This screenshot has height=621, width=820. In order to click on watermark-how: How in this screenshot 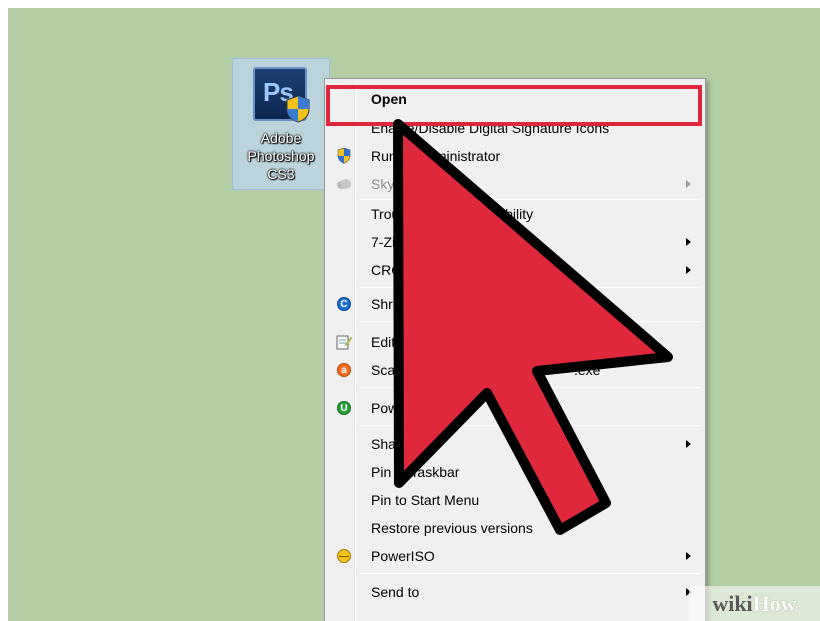, I will do `click(774, 603)`.